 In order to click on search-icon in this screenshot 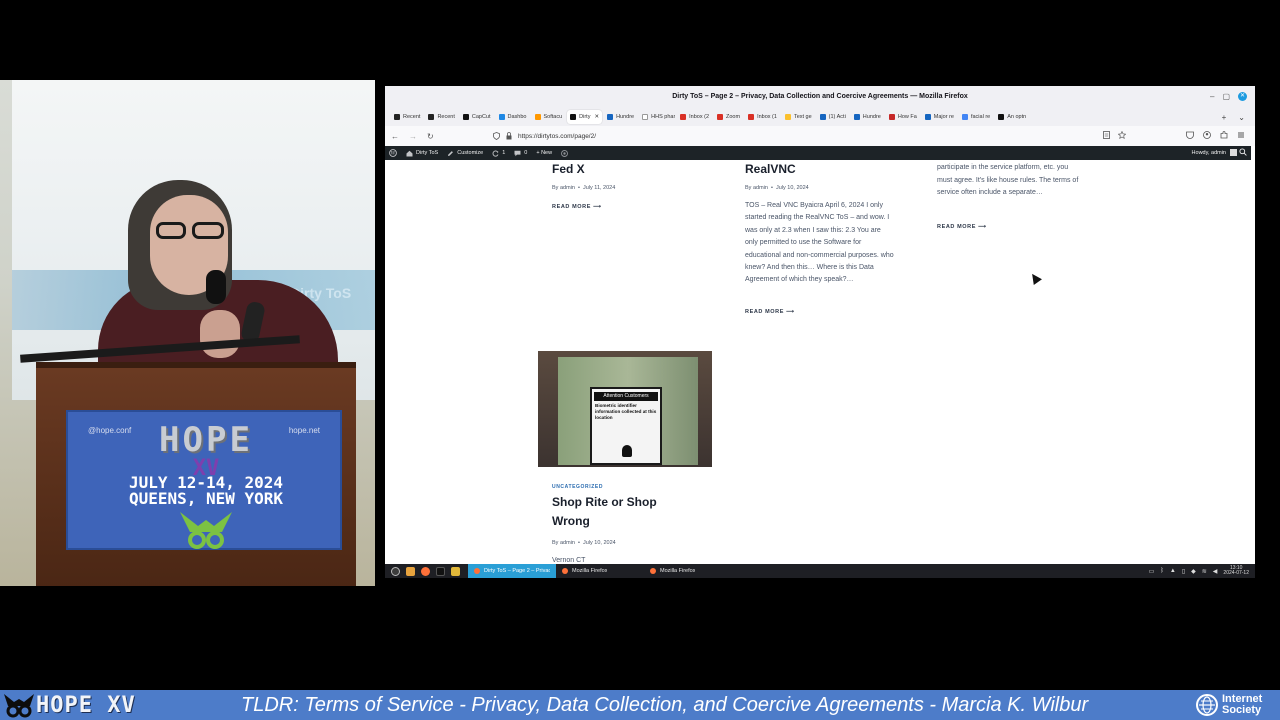, I will do `click(1243, 152)`.